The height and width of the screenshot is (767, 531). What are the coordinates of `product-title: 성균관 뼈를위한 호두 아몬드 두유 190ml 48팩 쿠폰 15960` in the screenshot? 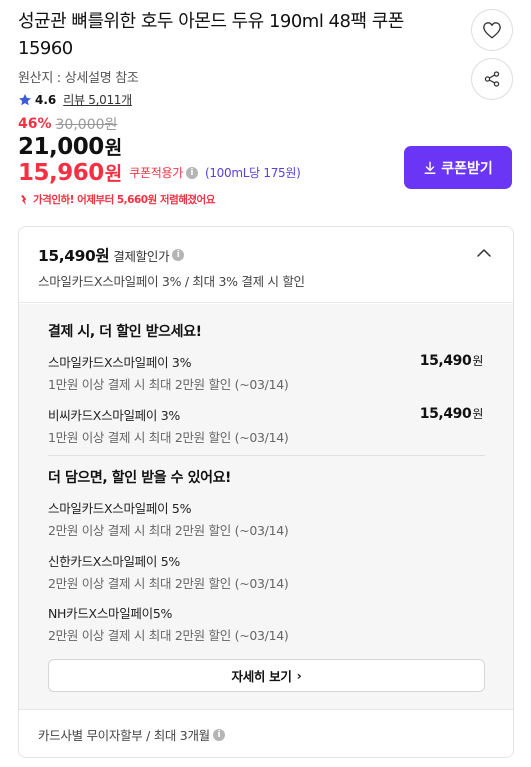 It's located at (211, 35).